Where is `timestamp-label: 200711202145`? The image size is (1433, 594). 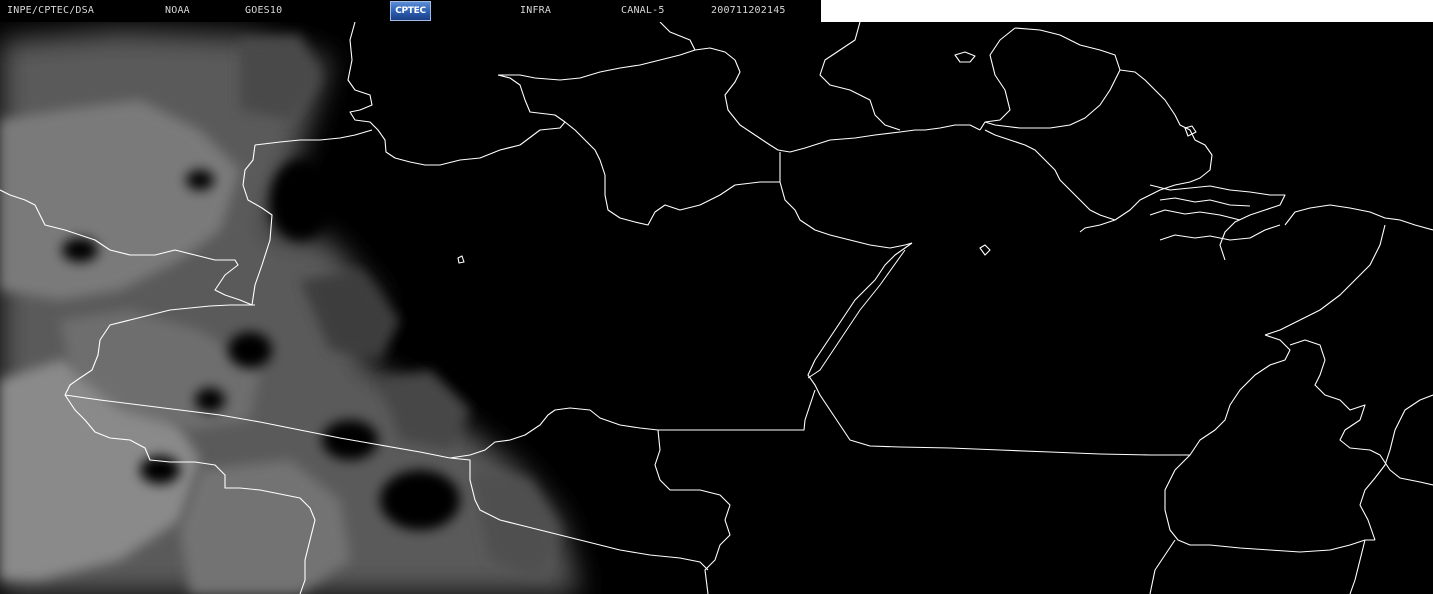
timestamp-label: 200711202145 is located at coordinates (748, 10).